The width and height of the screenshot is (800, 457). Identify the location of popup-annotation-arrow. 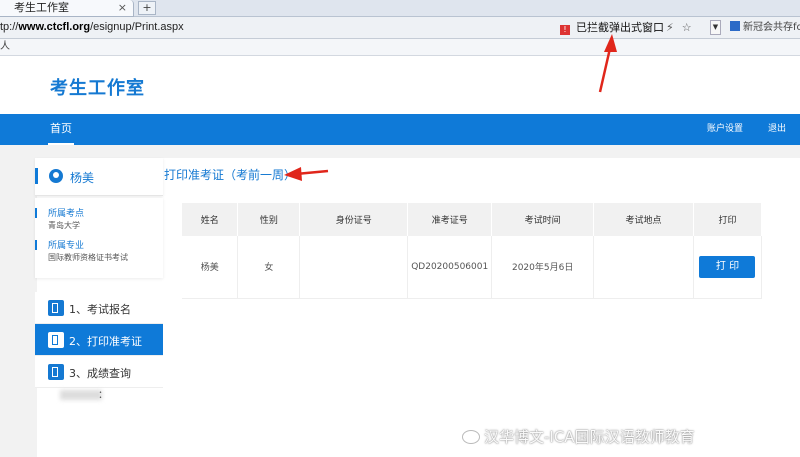
(607, 63).